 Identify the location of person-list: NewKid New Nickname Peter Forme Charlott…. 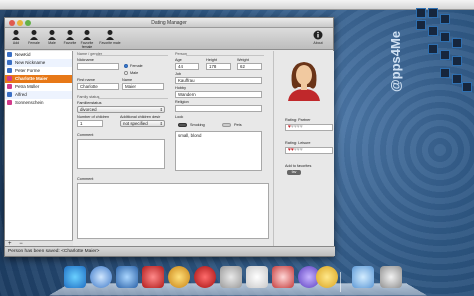
(39, 149).